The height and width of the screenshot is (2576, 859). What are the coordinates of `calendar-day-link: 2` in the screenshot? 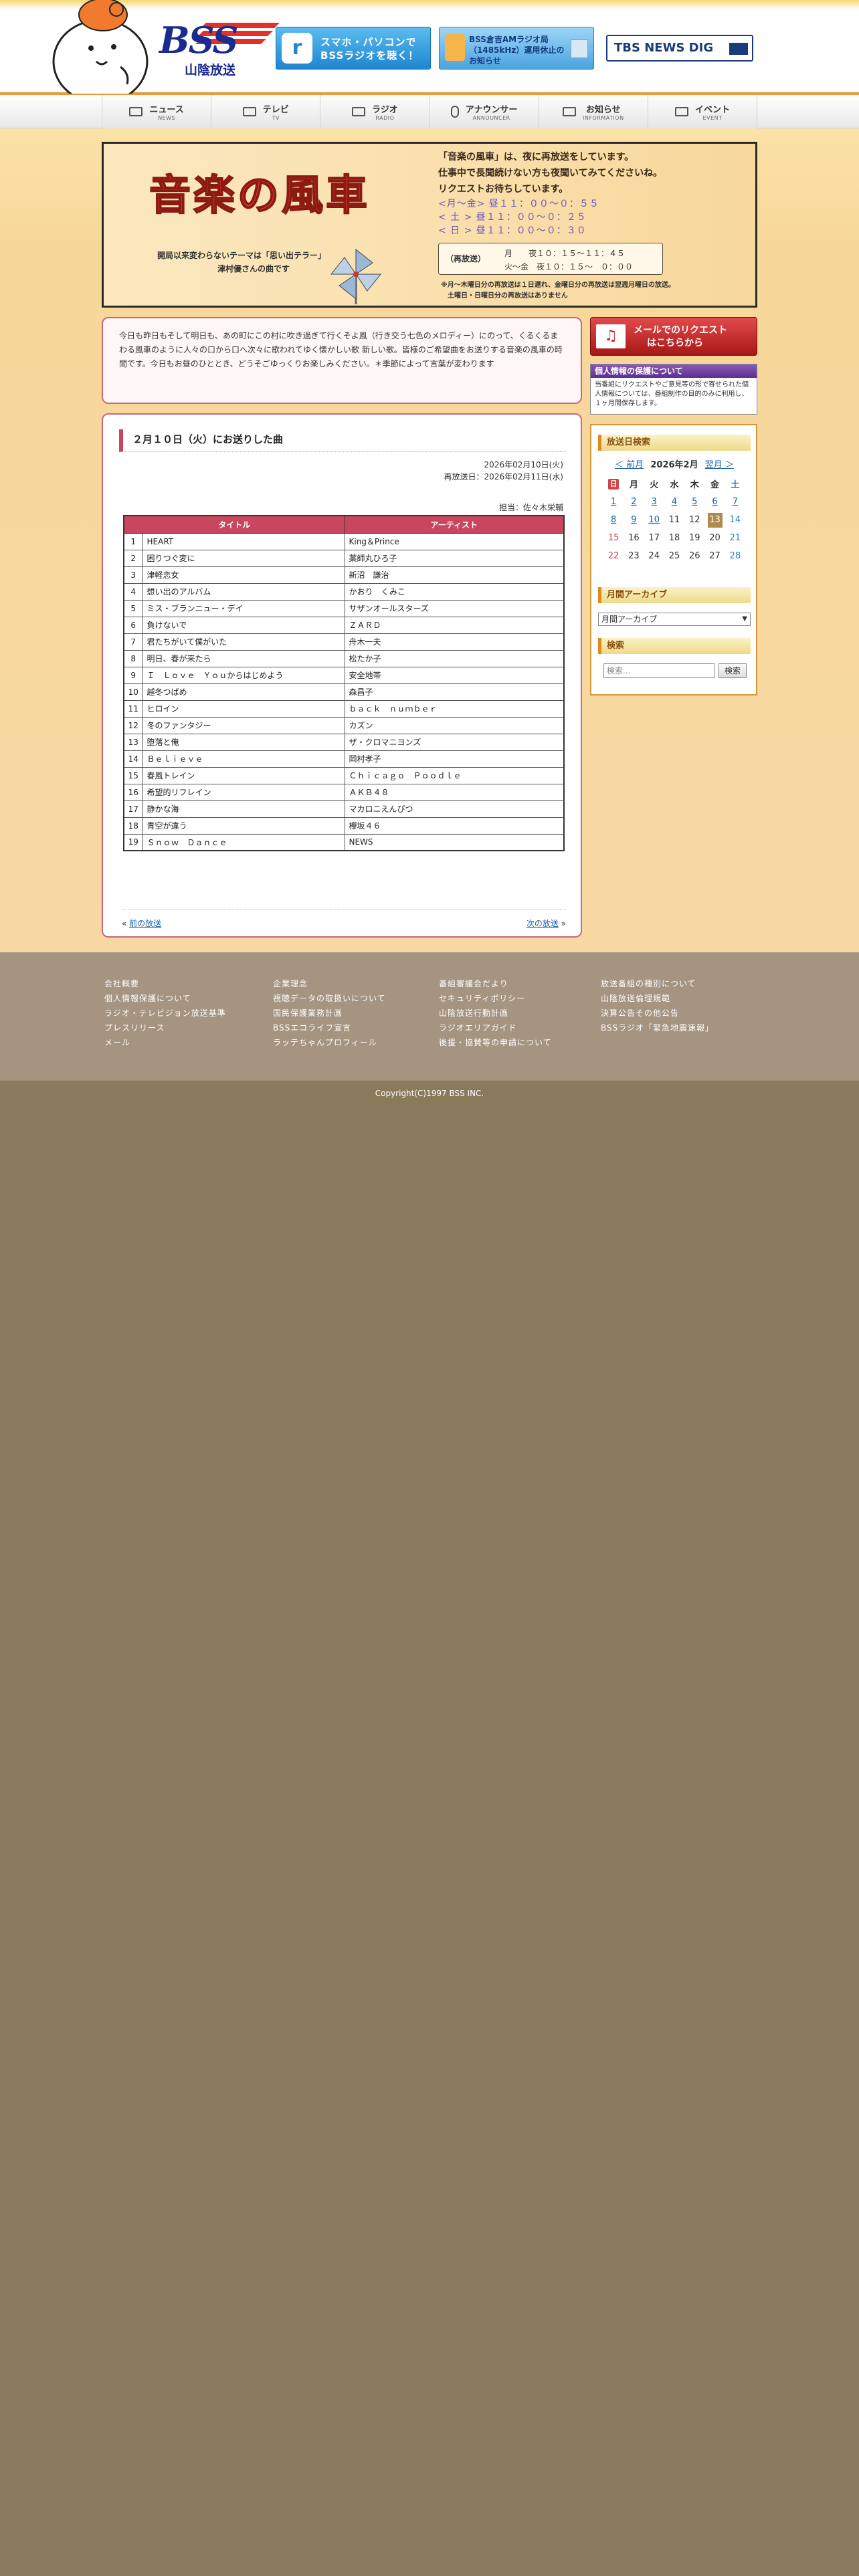 It's located at (633, 502).